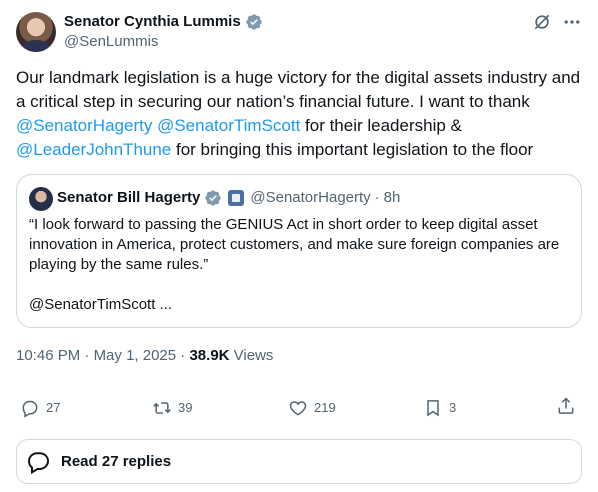 Image resolution: width=598 pixels, height=492 pixels. I want to click on author-name-row: Senator Cynthia Lummis, so click(163, 22).